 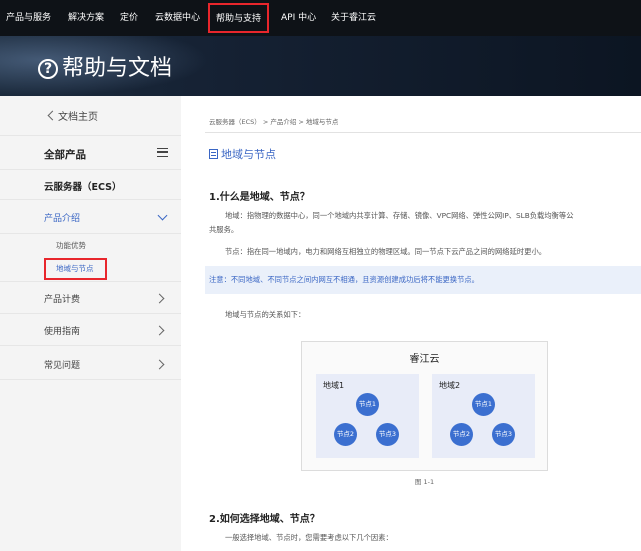 I want to click on diagram-region-2: 地域2 节点1 节点2 节点3, so click(x=483, y=416).